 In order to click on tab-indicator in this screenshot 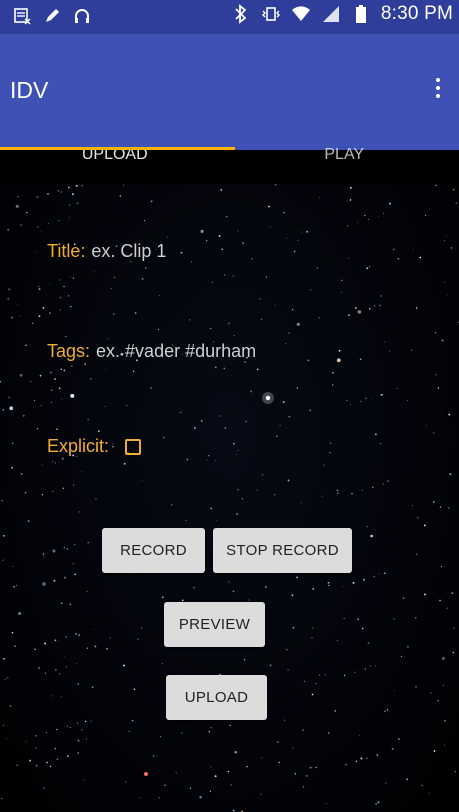, I will do `click(117, 148)`.